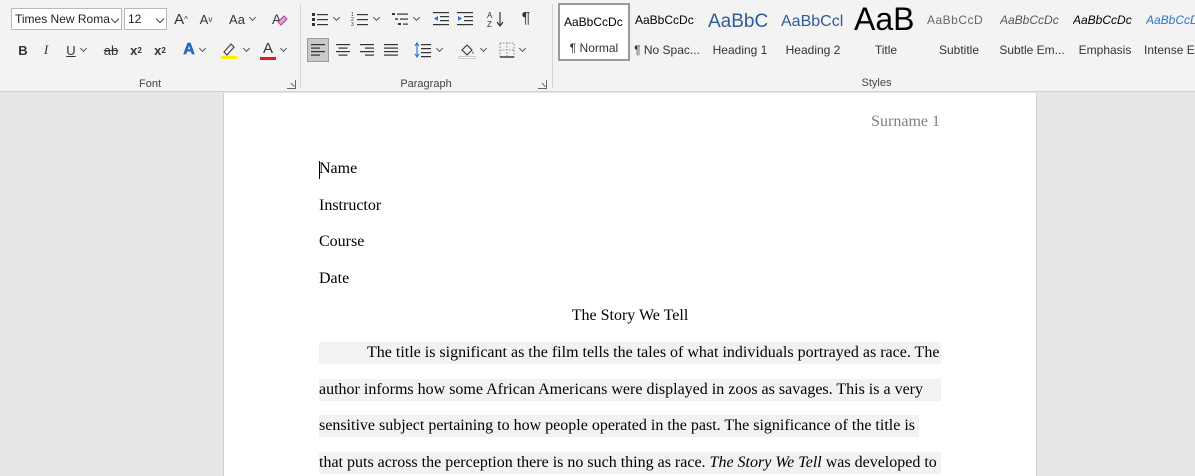 The image size is (1195, 476). I want to click on paint-bucket-icon, so click(467, 51).